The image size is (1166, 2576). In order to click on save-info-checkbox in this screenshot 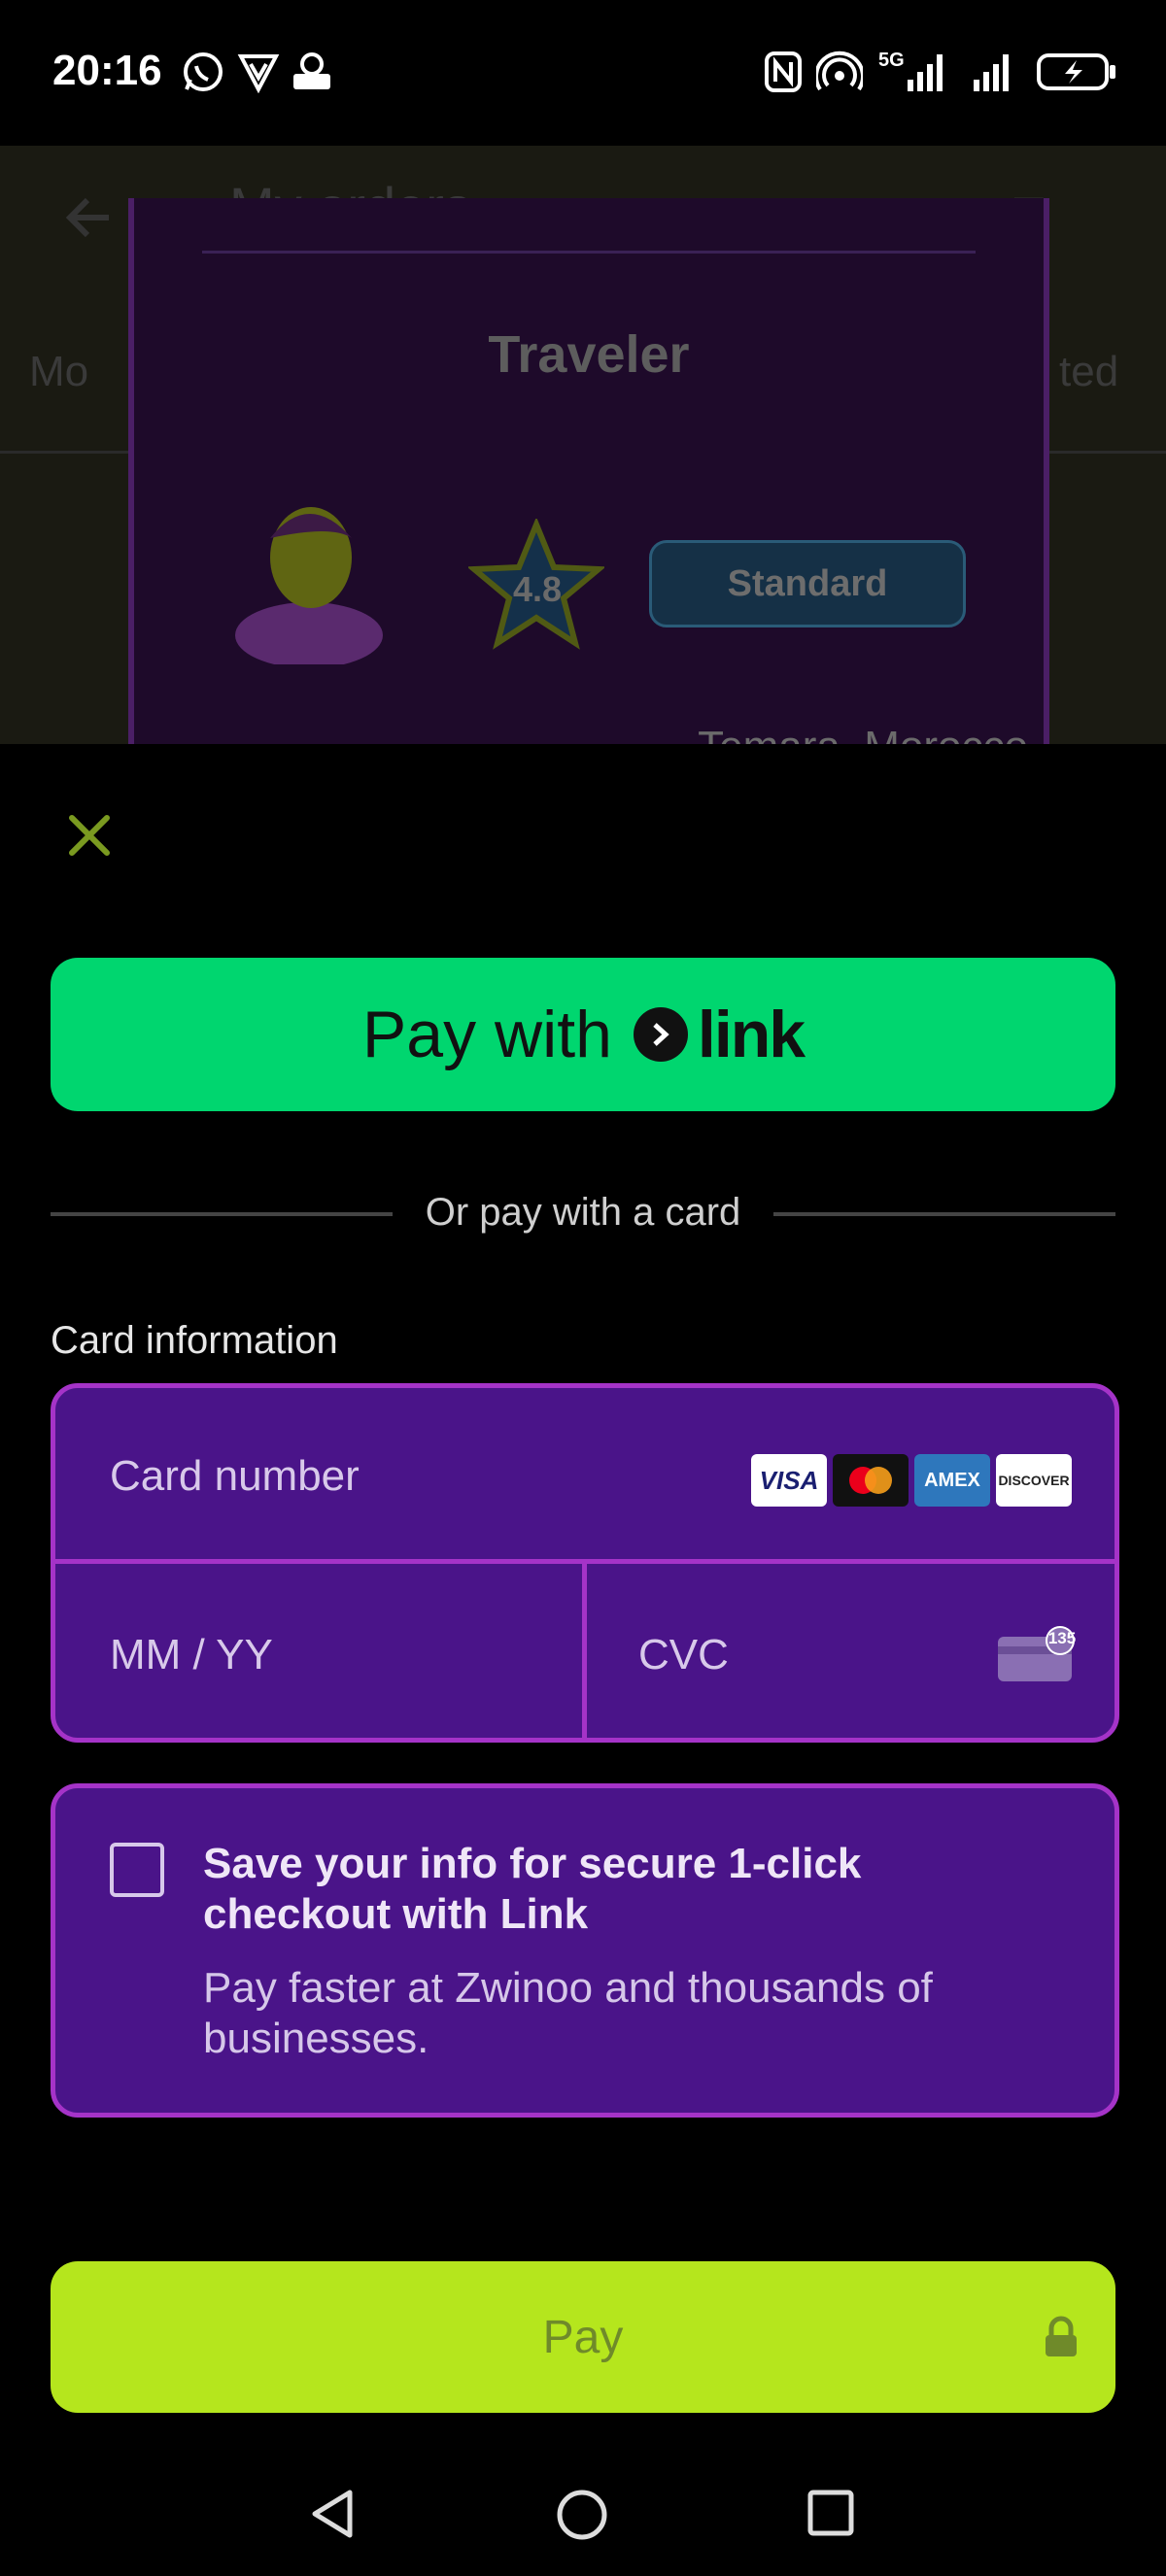, I will do `click(137, 1870)`.